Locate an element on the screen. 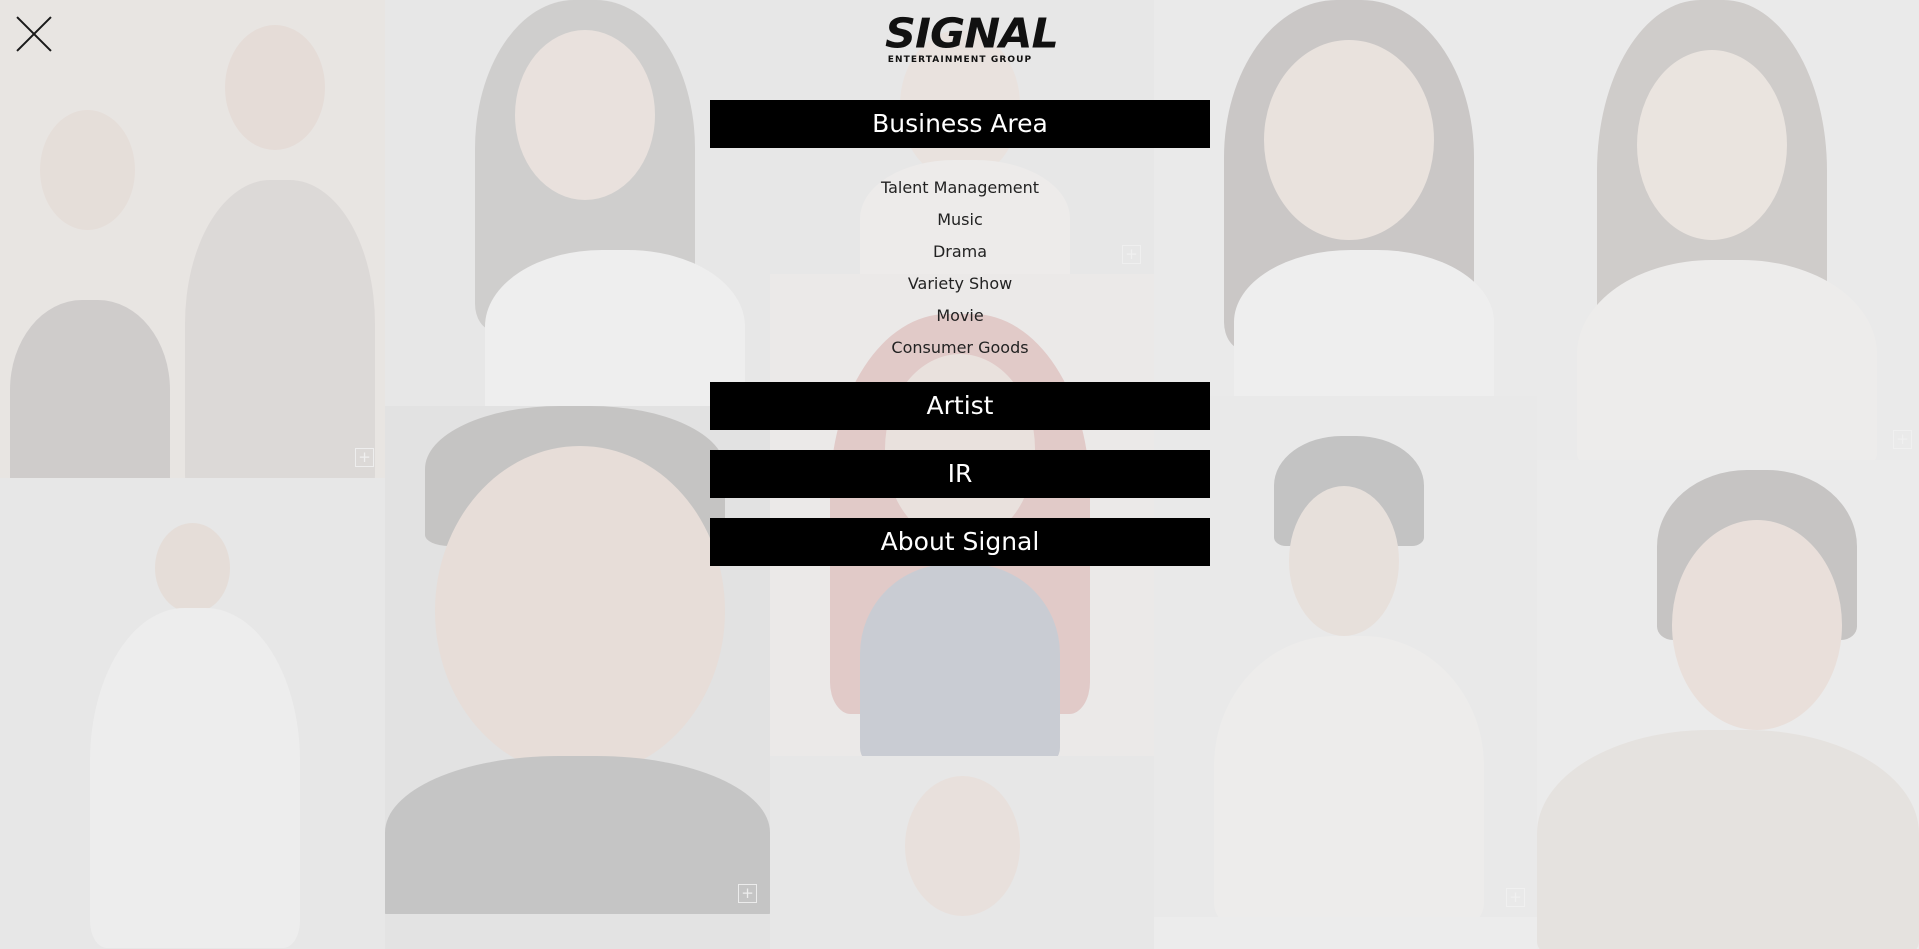 The image size is (1919, 949). logo-wordmark: SIGNAL is located at coordinates (972, 34).